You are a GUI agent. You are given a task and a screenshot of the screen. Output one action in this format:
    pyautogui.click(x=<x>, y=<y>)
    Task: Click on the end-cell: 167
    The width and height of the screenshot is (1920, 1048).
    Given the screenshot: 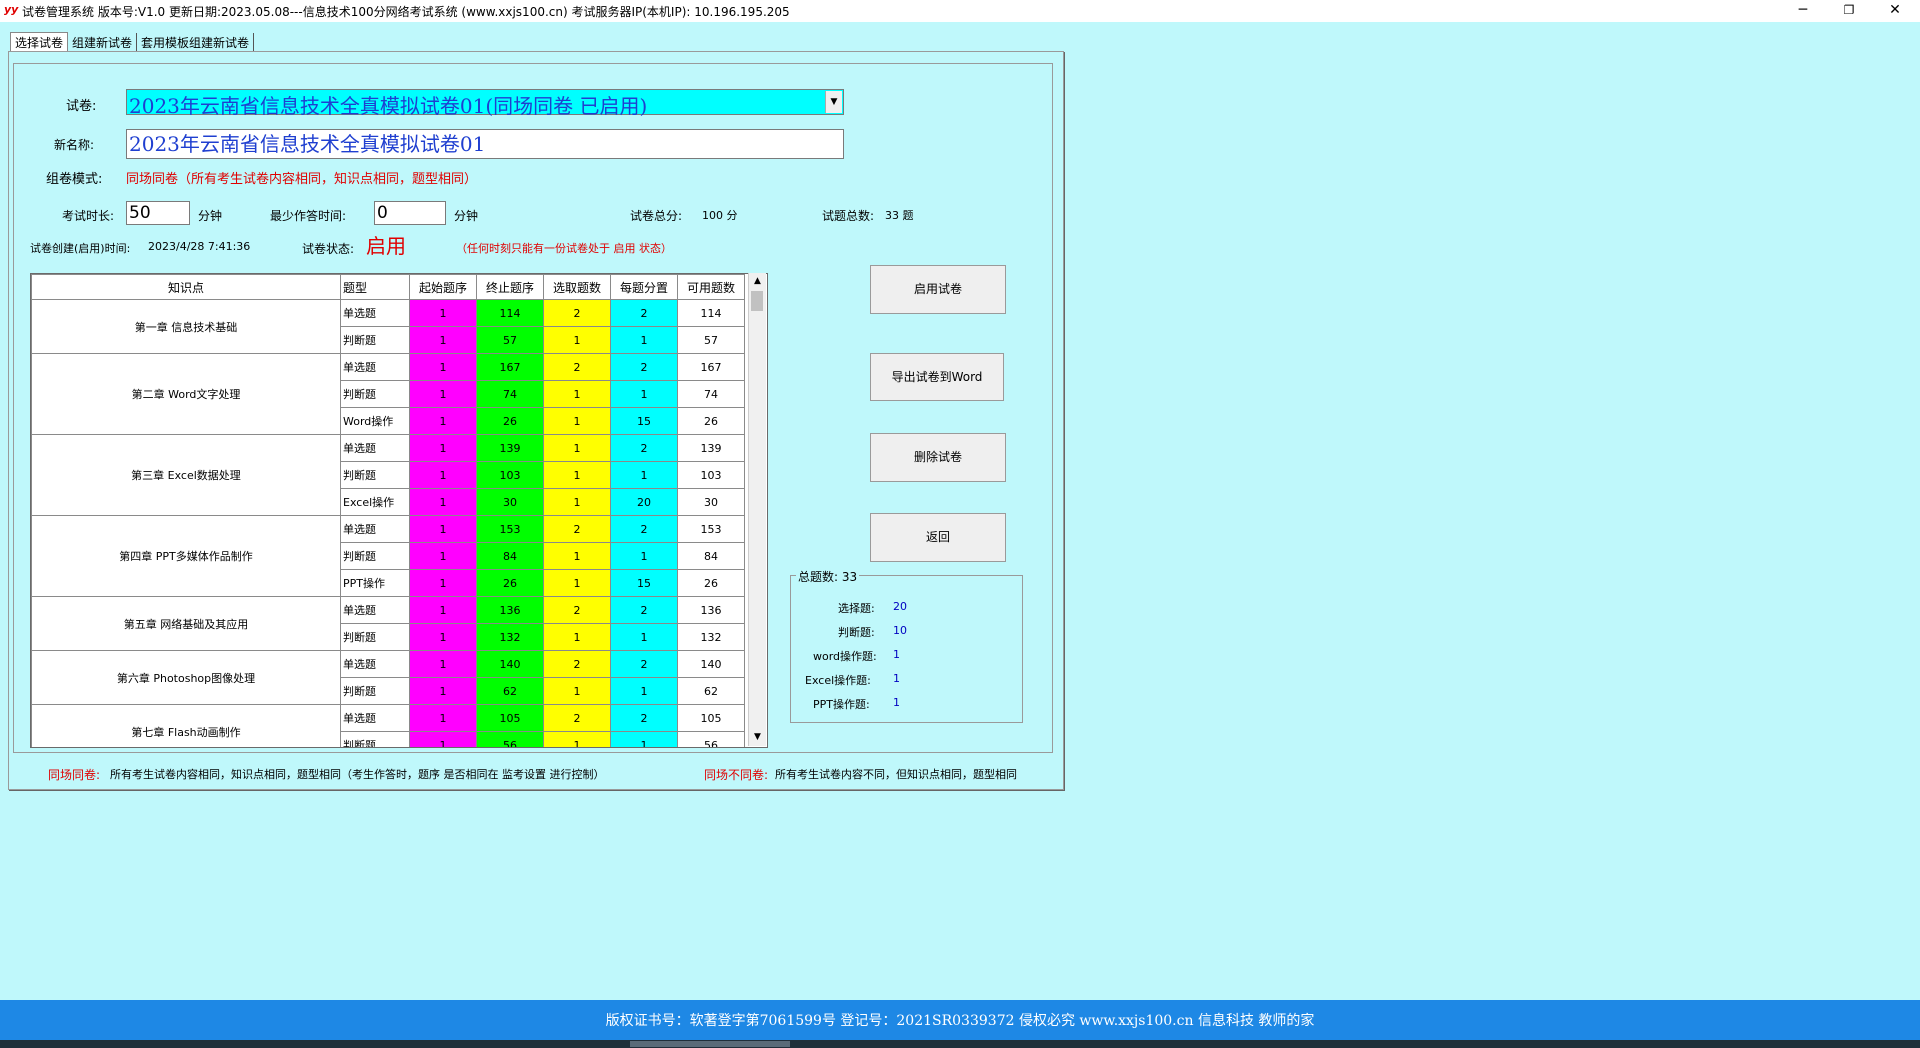 What is the action you would take?
    pyautogui.click(x=510, y=367)
    